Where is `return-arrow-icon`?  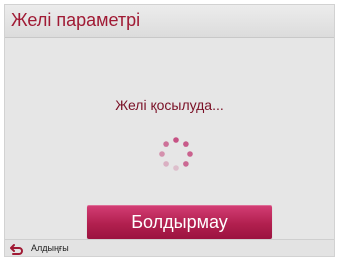 return-arrow-icon is located at coordinates (17, 248).